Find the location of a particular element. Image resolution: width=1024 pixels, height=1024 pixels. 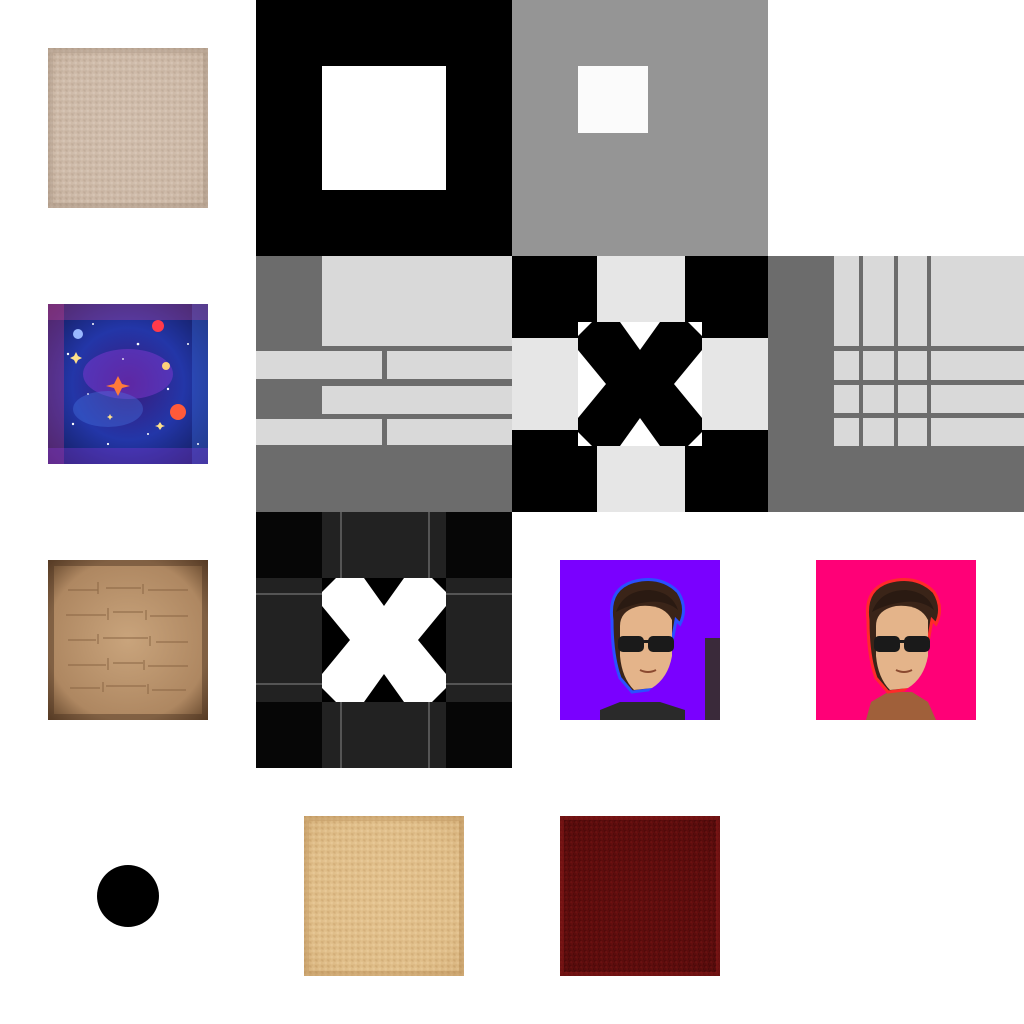

cell-black-dot is located at coordinates (128, 896).